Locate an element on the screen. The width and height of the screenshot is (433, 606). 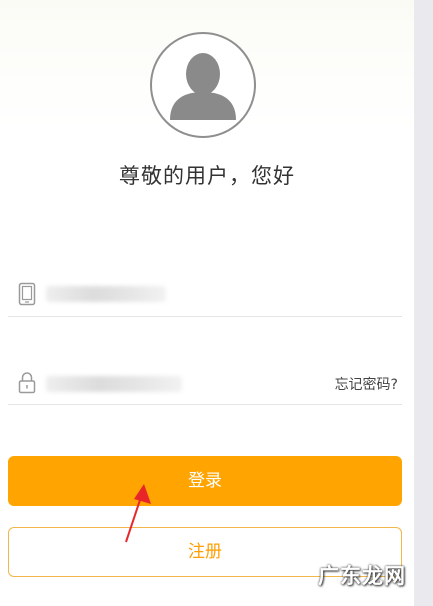
password-field: 忘记密码? is located at coordinates (205, 381).